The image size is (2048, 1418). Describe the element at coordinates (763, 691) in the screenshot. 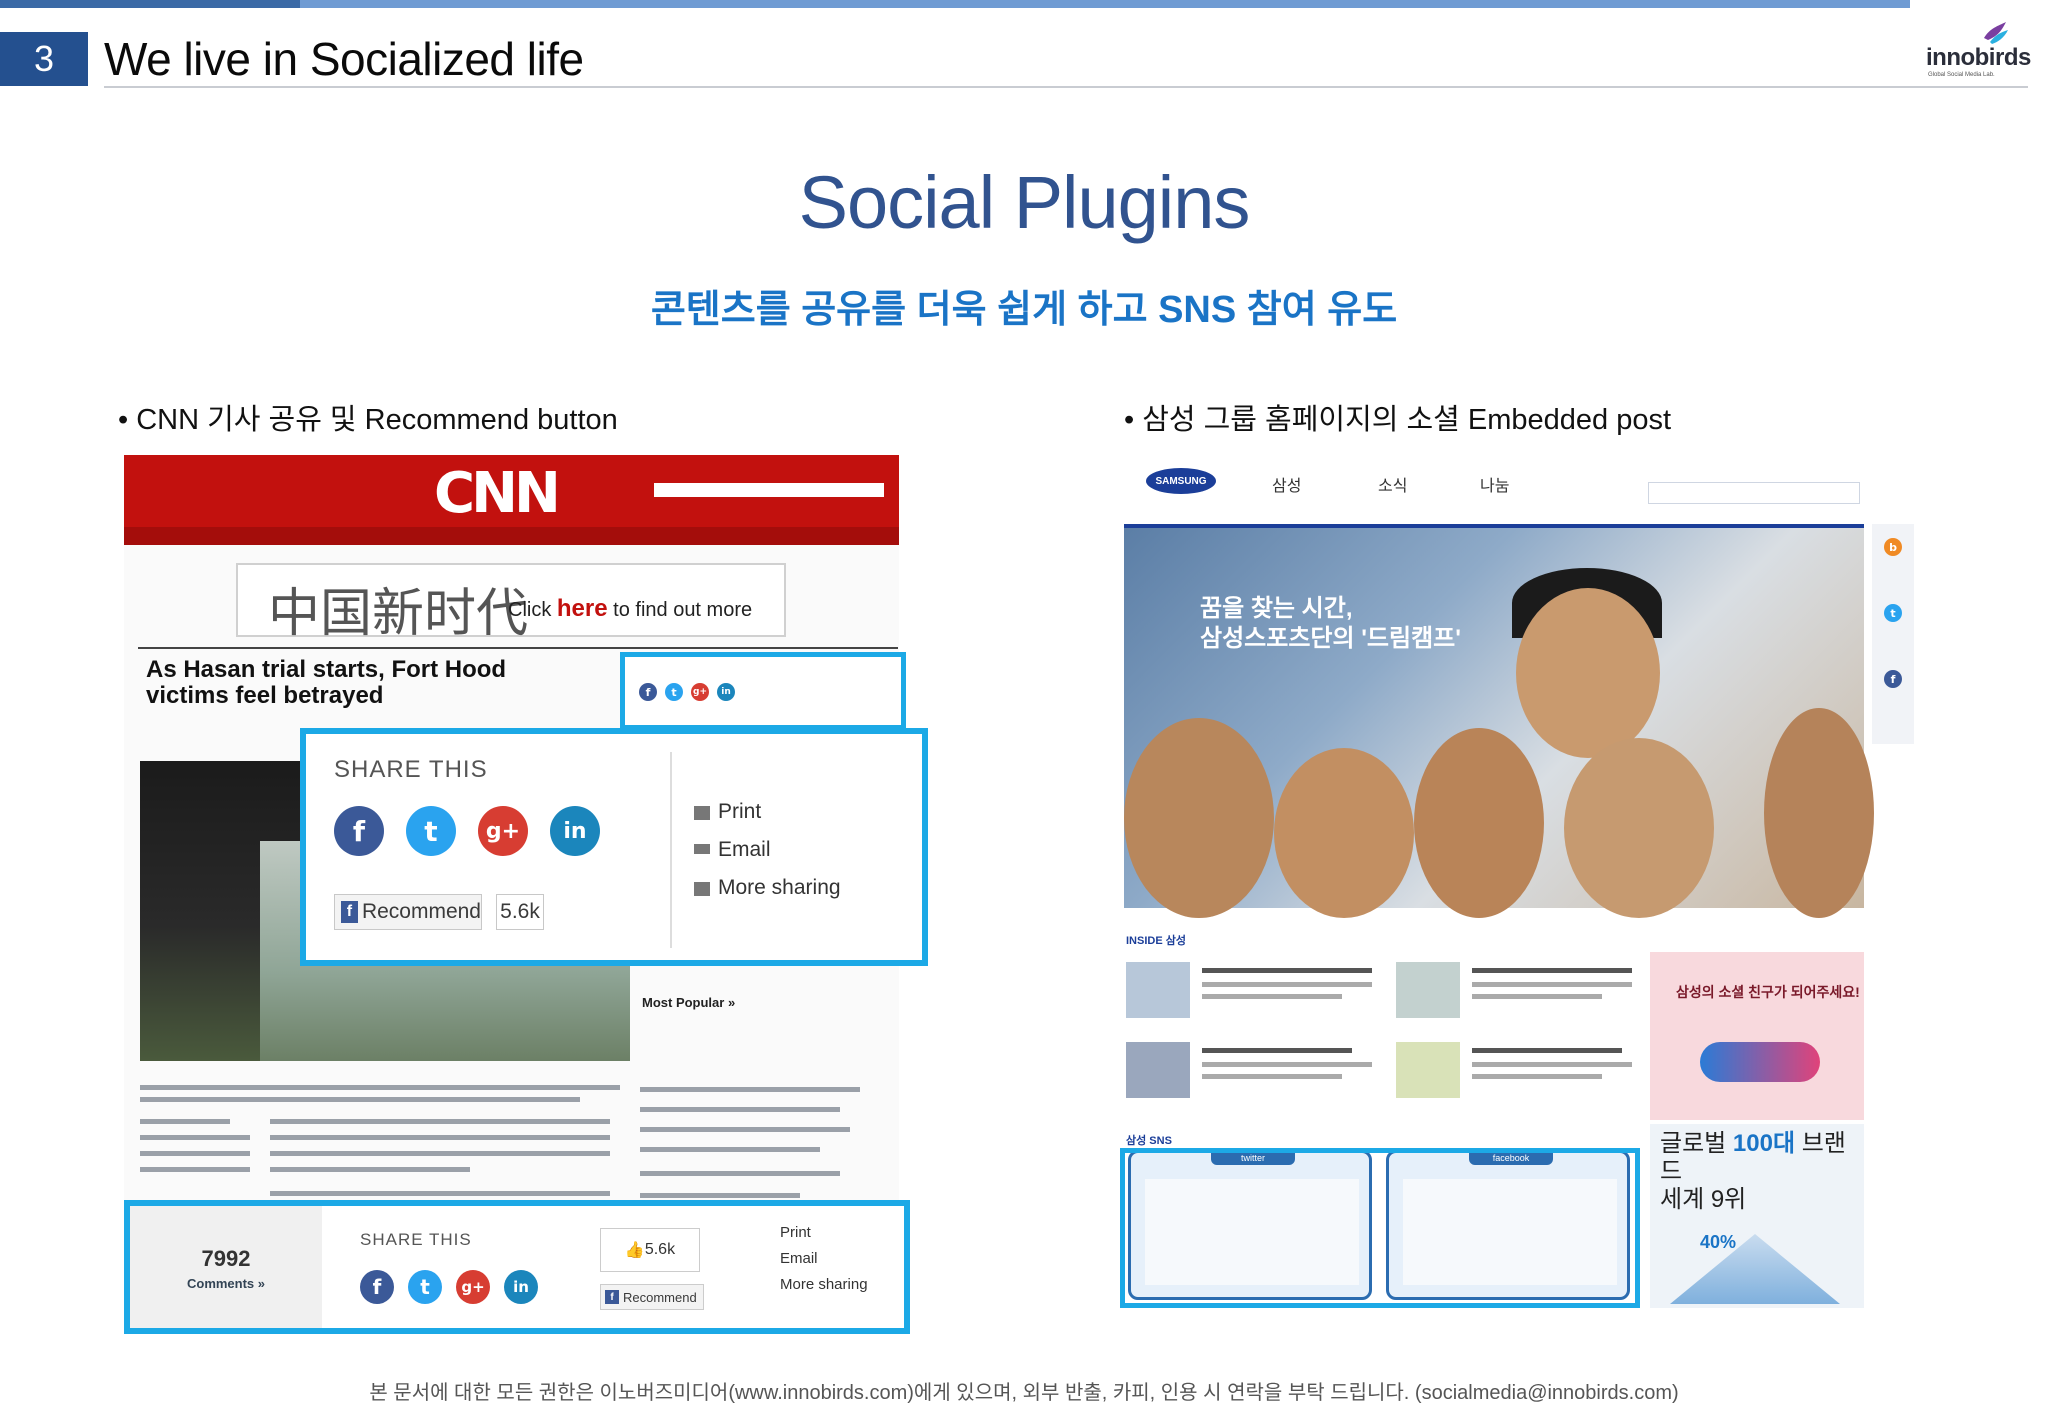

I see `share-widget-small: f t g+ in` at that location.